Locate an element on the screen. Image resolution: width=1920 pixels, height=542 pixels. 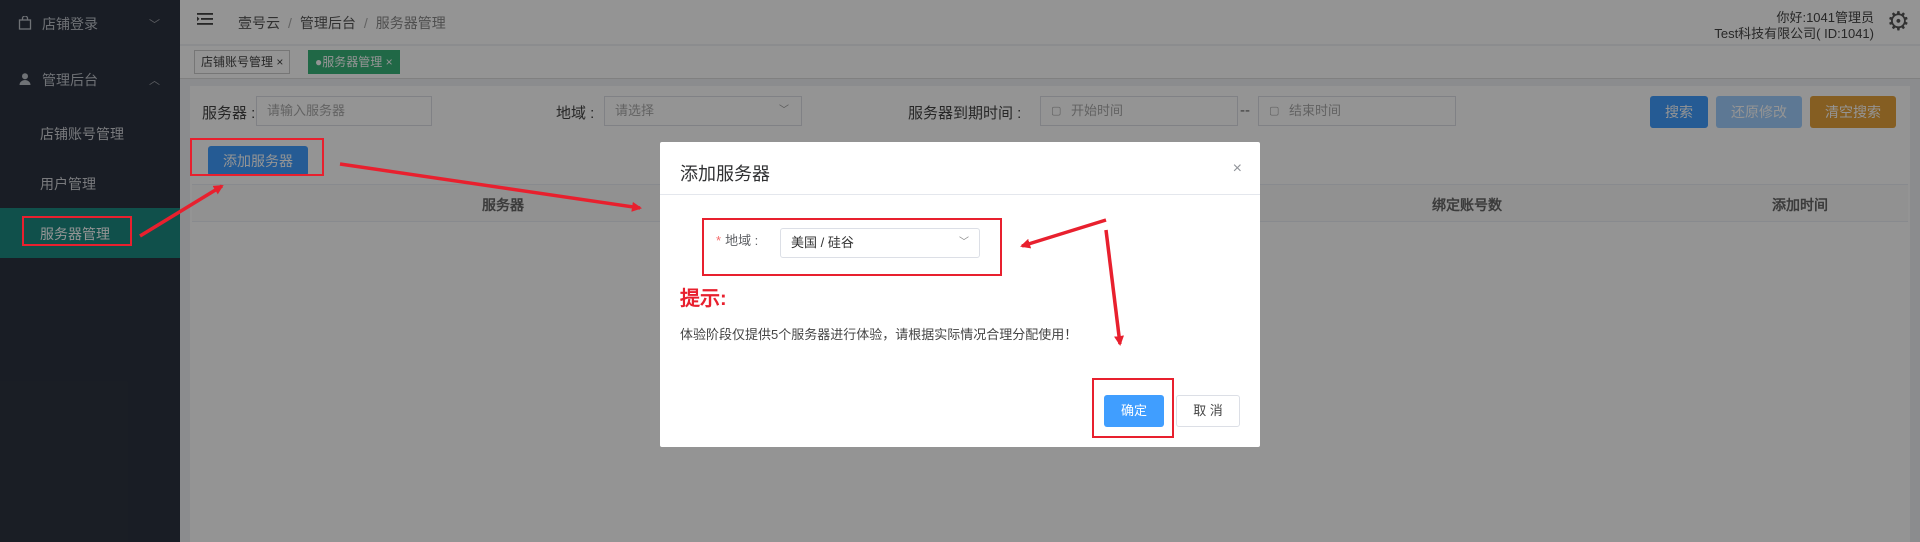
arrow-sidebar-to-add is located at coordinates (181, 211).